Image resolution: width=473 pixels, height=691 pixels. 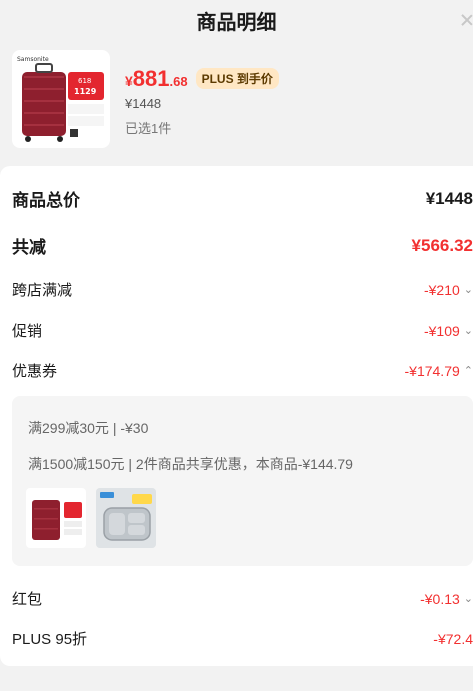 I want to click on total-price-row: 商品总价 ¥1448, so click(x=242, y=198).